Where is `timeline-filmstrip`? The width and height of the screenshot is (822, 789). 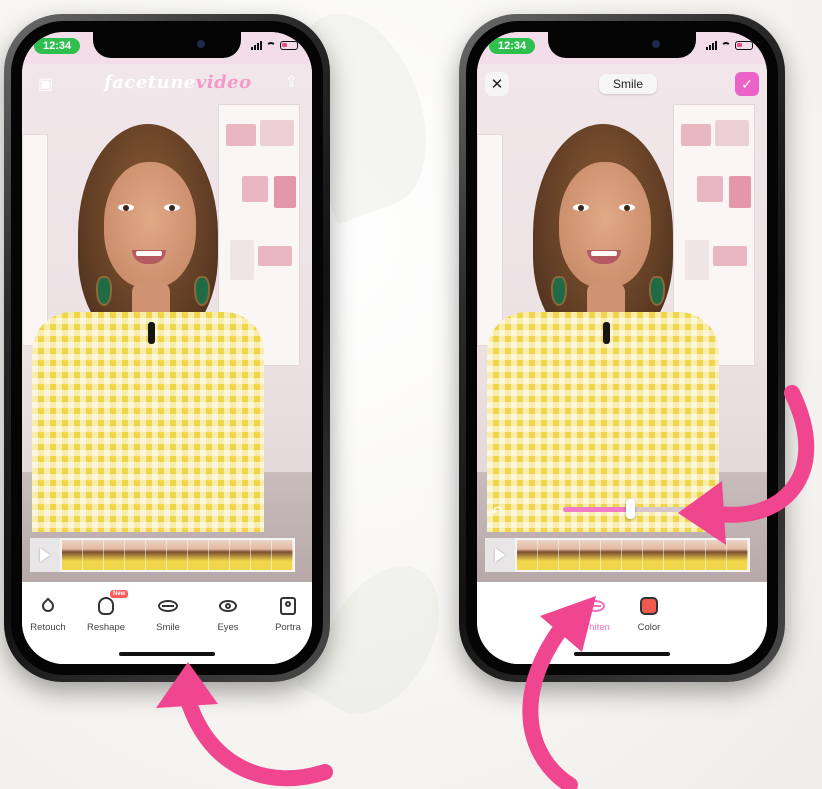
timeline-filmstrip is located at coordinates (162, 555).